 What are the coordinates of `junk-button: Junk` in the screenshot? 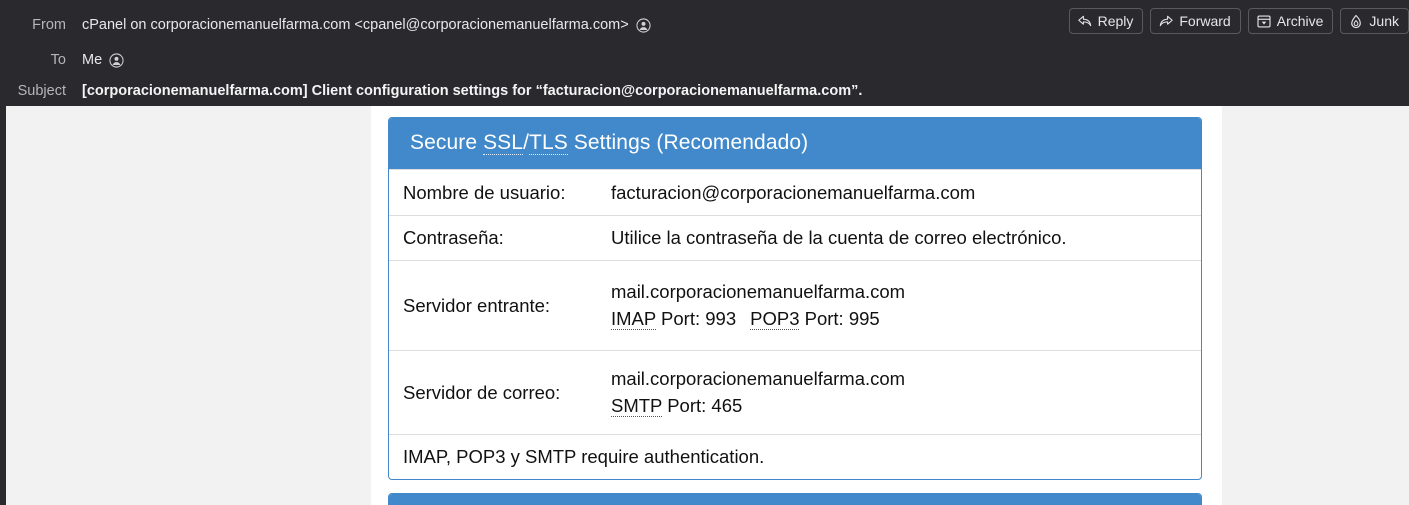 It's located at (1374, 21).